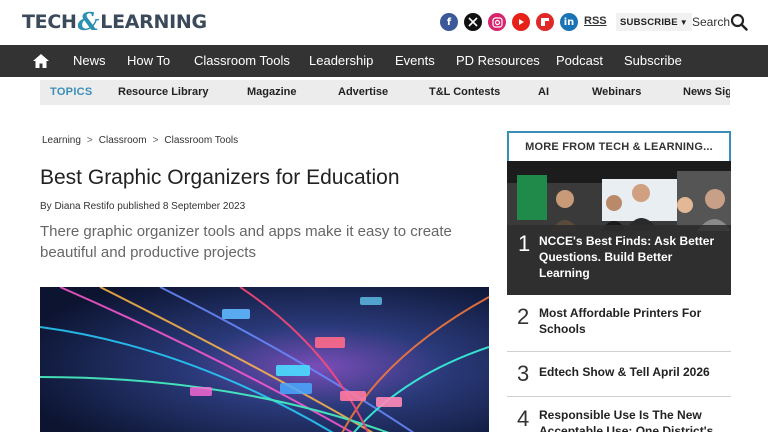 This screenshot has height=432, width=768. Describe the element at coordinates (89, 61) in the screenshot. I see `nav-item-news: News` at that location.